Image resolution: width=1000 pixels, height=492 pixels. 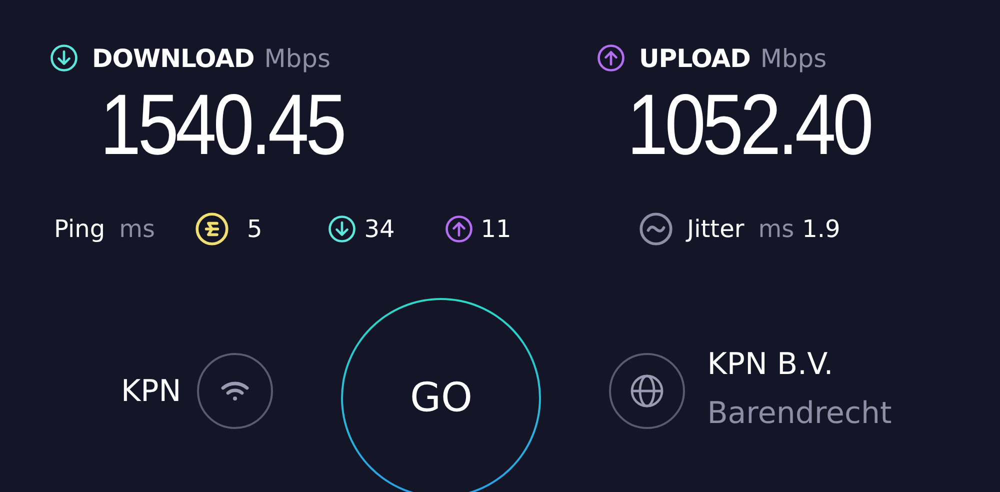 What do you see at coordinates (235, 391) in the screenshot?
I see `wifi-button` at bounding box center [235, 391].